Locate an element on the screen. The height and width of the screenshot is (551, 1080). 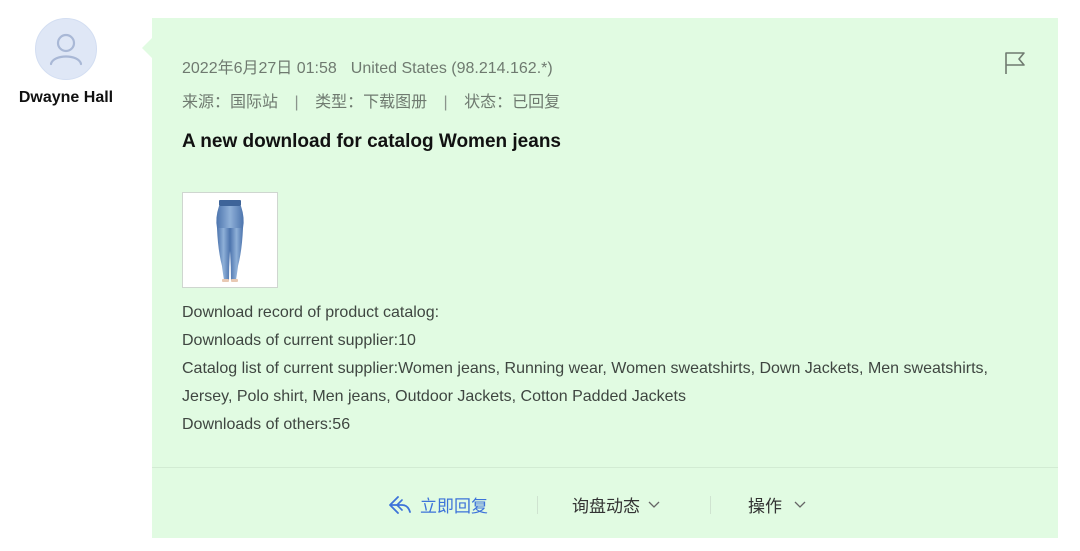
message-attributes: 来源：国际站 | 类型：下载图册 | 状态：已回复 is located at coordinates (371, 100).